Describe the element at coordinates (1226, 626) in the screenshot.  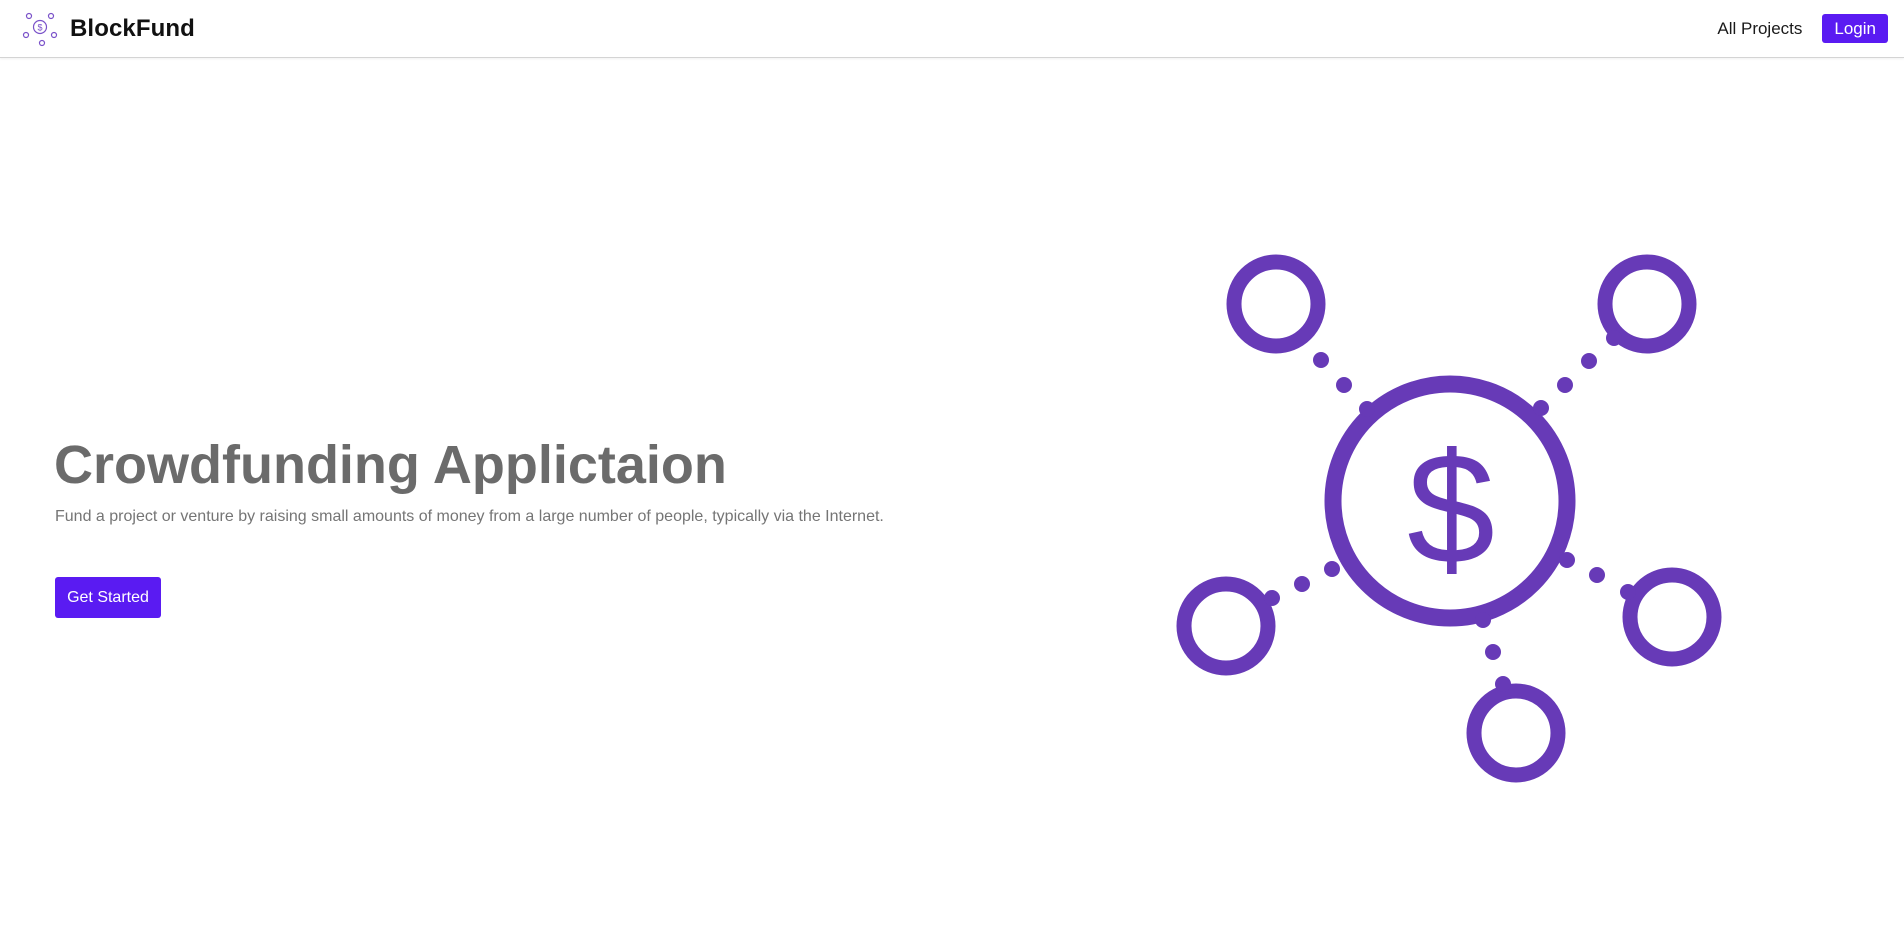
I see `node-circle-left` at that location.